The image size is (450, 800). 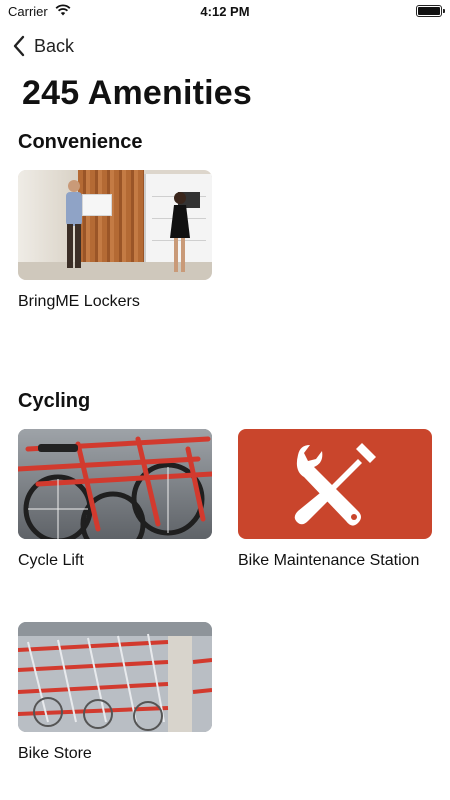 I want to click on tile-label: Cycle Lift, so click(x=51, y=560).